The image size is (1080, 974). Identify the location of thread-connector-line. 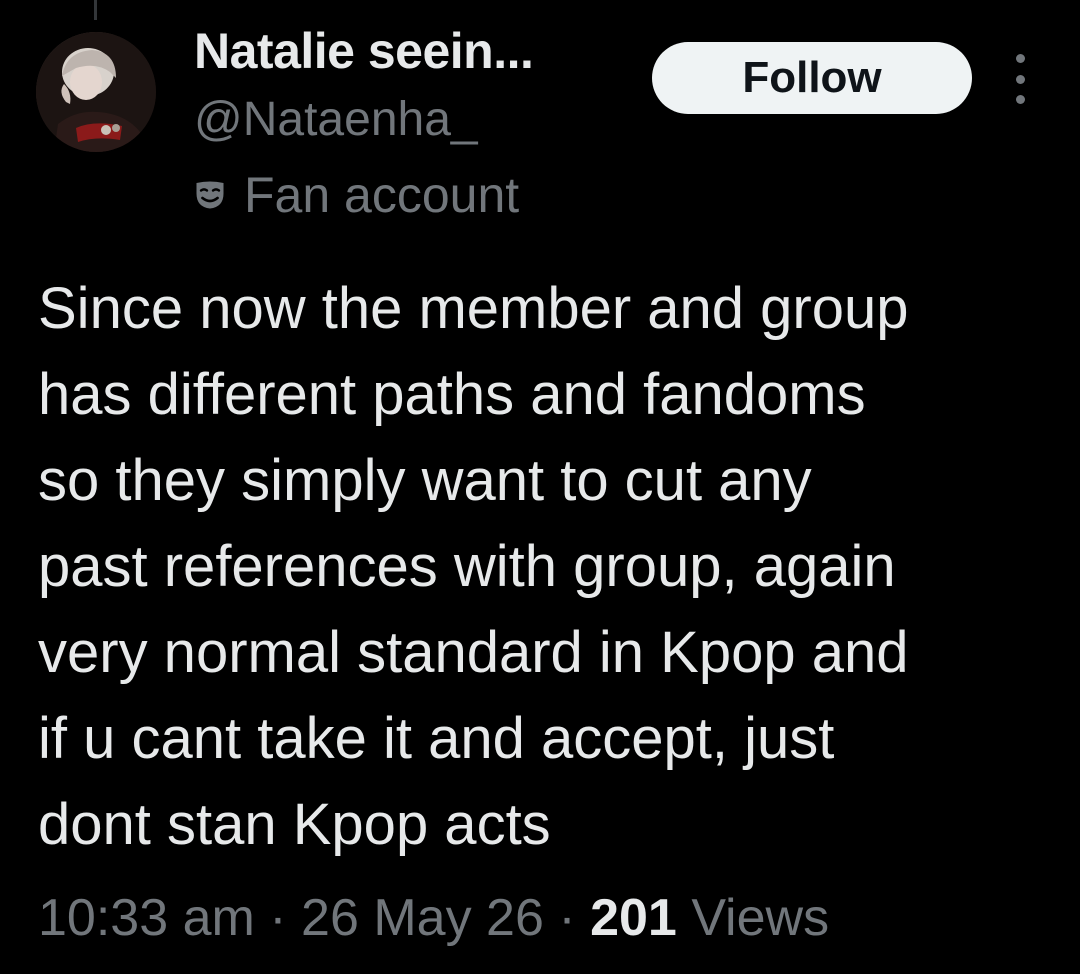
(95, 10).